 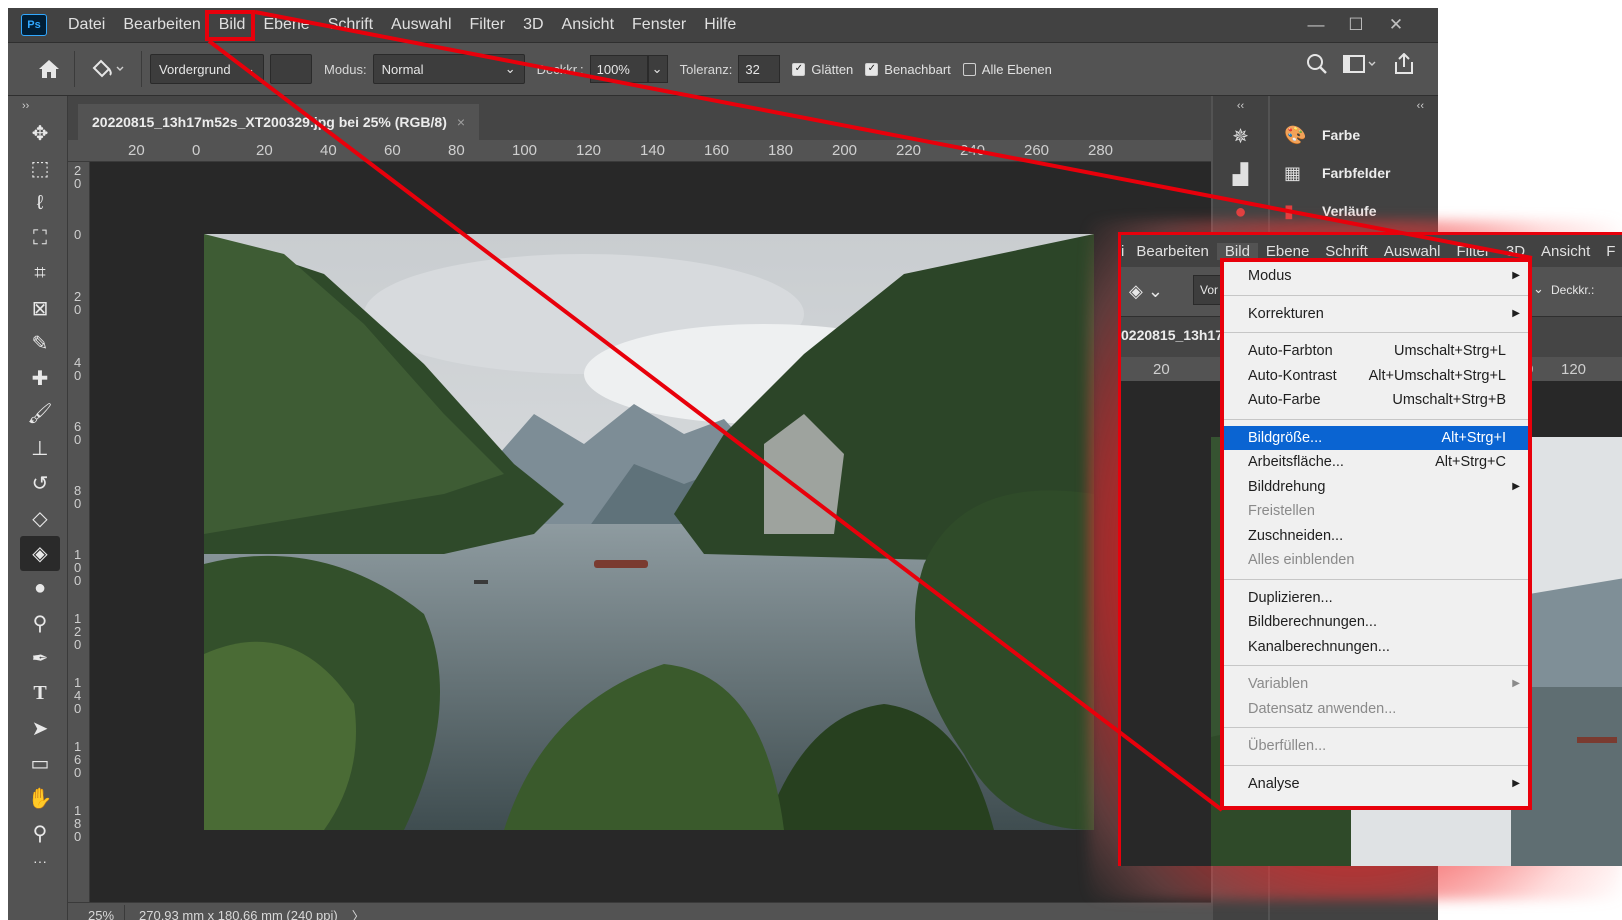 I want to click on eyedropper-icon: ✎, so click(x=40, y=343).